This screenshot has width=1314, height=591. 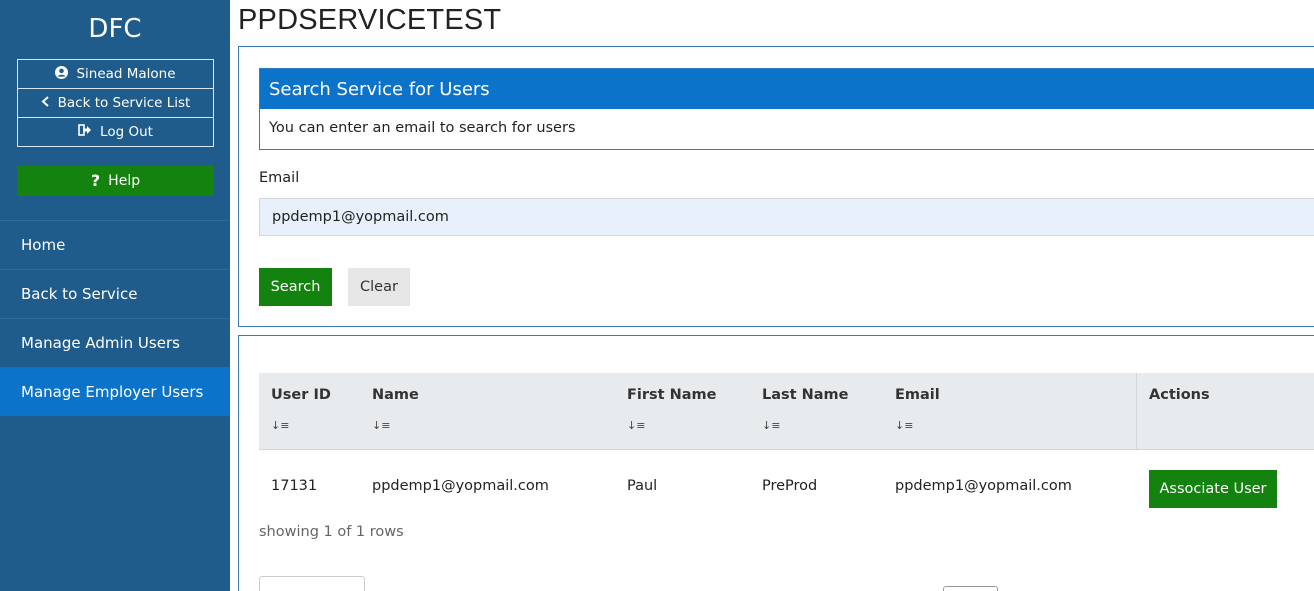 What do you see at coordinates (331, 532) in the screenshot?
I see `rows-count-text: showing 1 of 1 rows` at bounding box center [331, 532].